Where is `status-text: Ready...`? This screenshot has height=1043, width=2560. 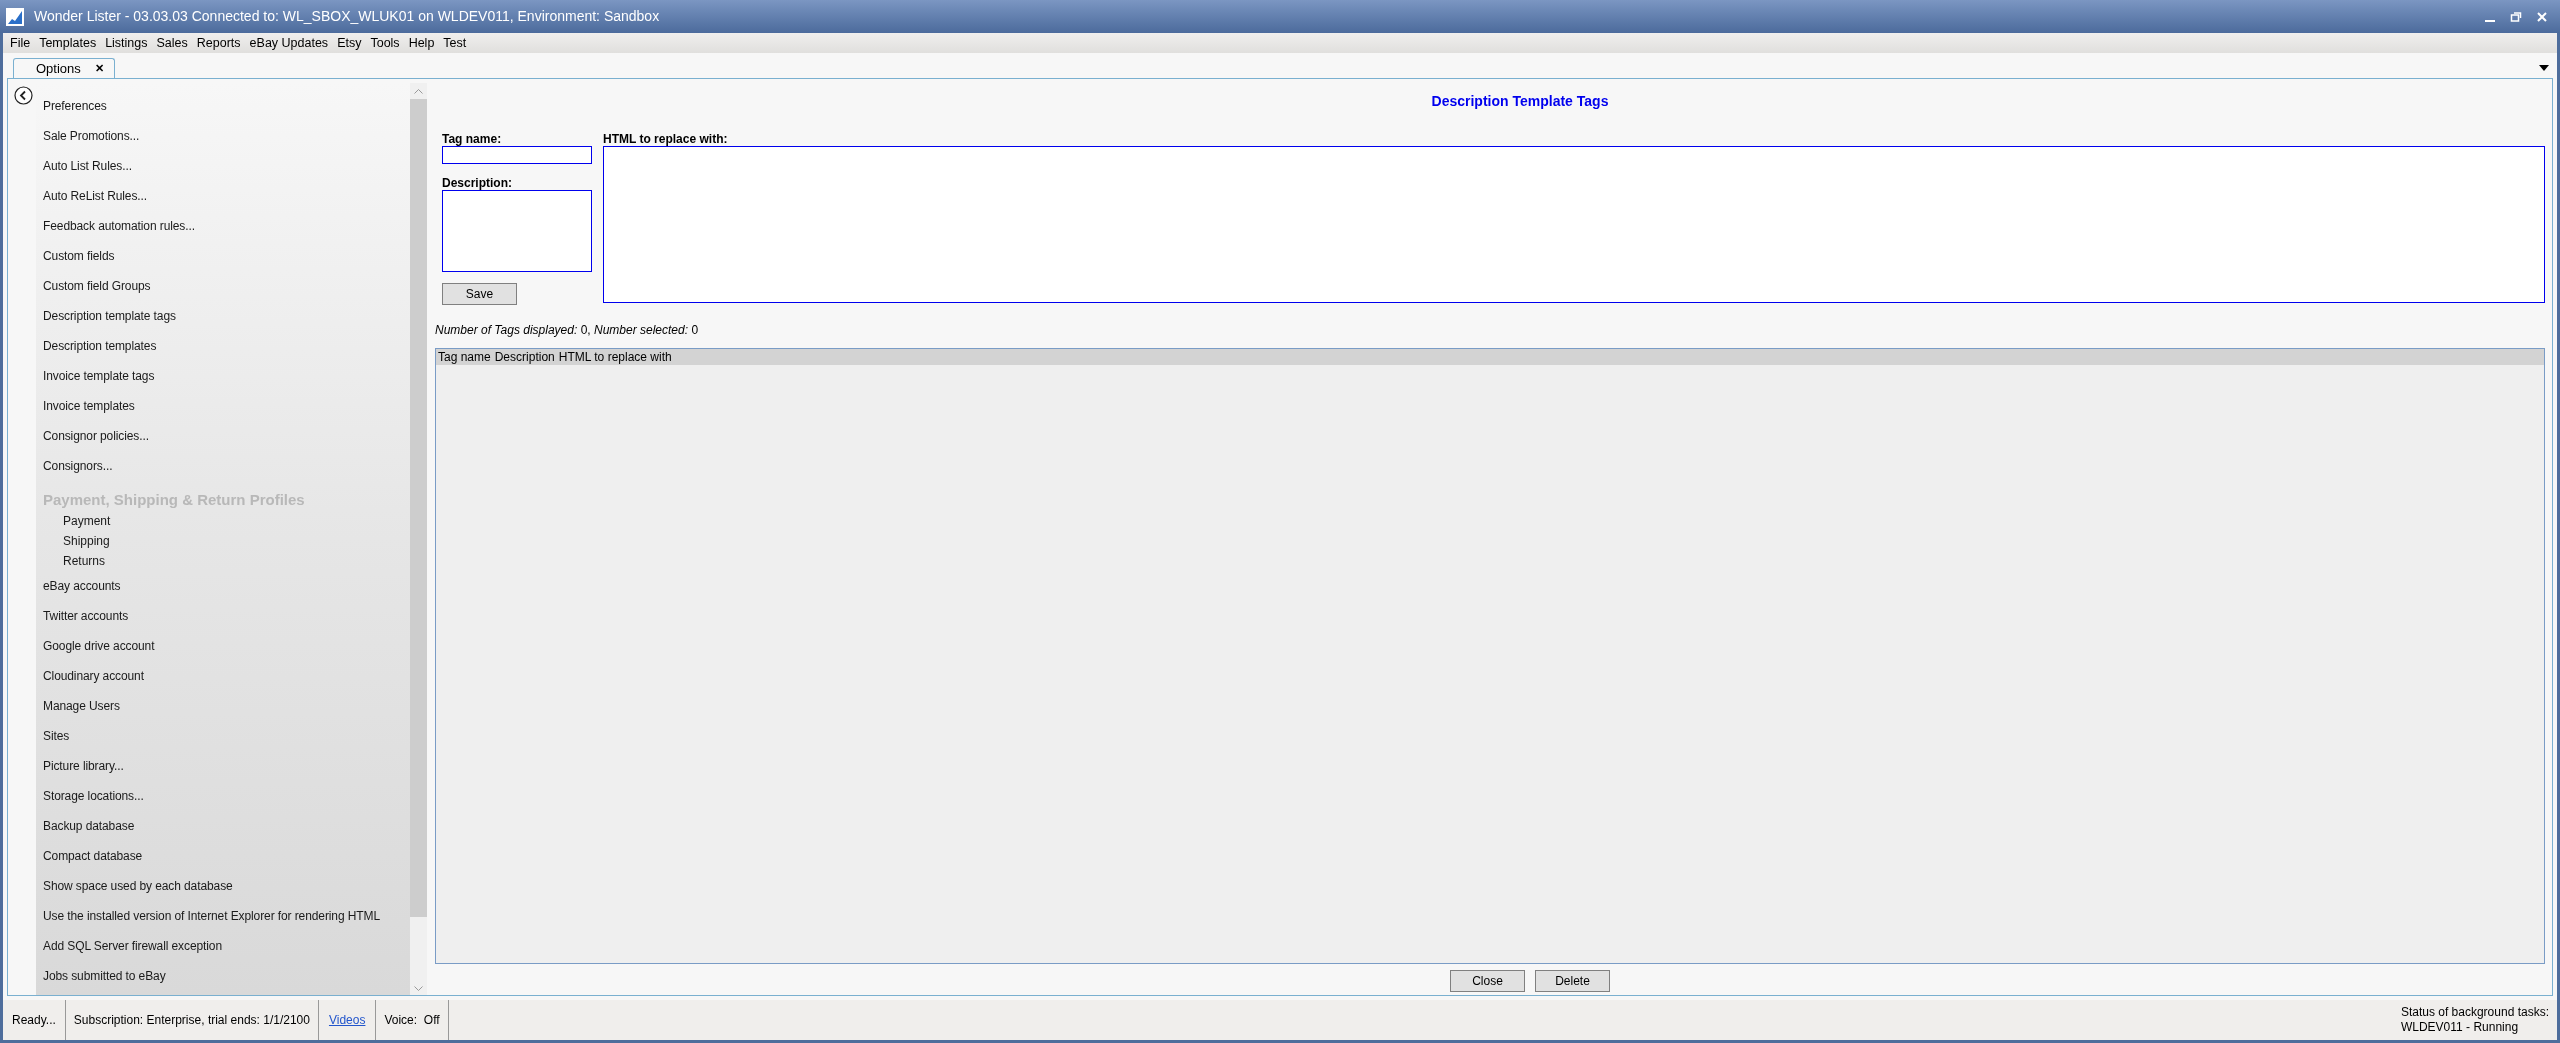 status-text: Ready... is located at coordinates (34, 1020).